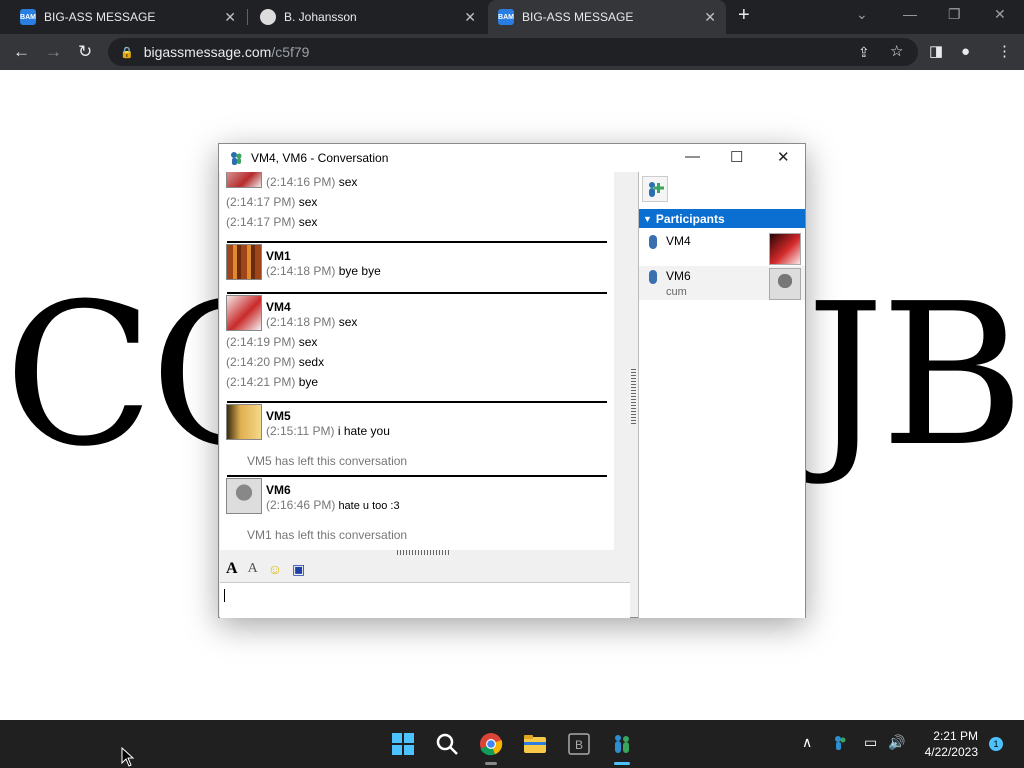  What do you see at coordinates (333, 505) in the screenshot?
I see `message-line: (2:16:46 PM) hate u too :3` at bounding box center [333, 505].